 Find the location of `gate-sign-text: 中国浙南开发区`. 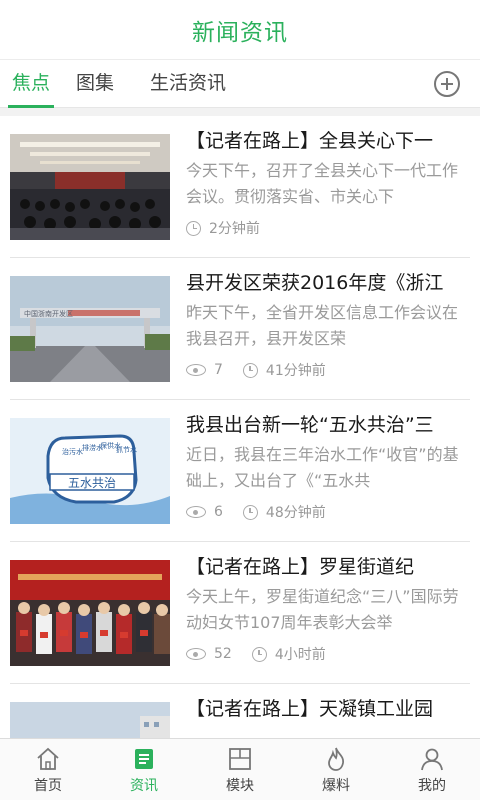

gate-sign-text: 中国浙南开发区 is located at coordinates (48, 313).